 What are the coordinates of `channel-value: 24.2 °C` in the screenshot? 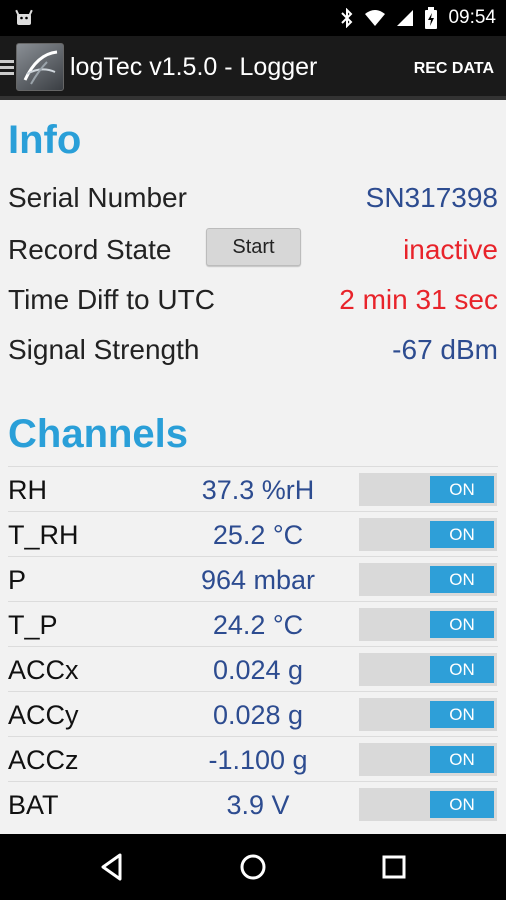 It's located at (258, 625).